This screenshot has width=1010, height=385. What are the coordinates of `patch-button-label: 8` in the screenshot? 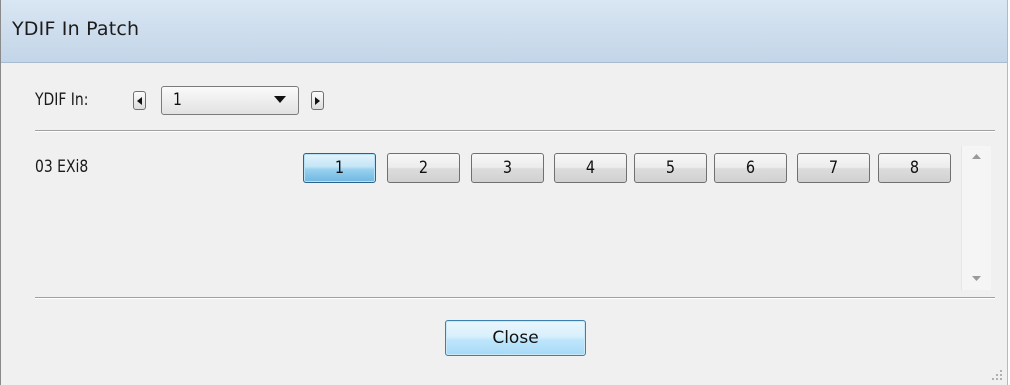 It's located at (914, 168).